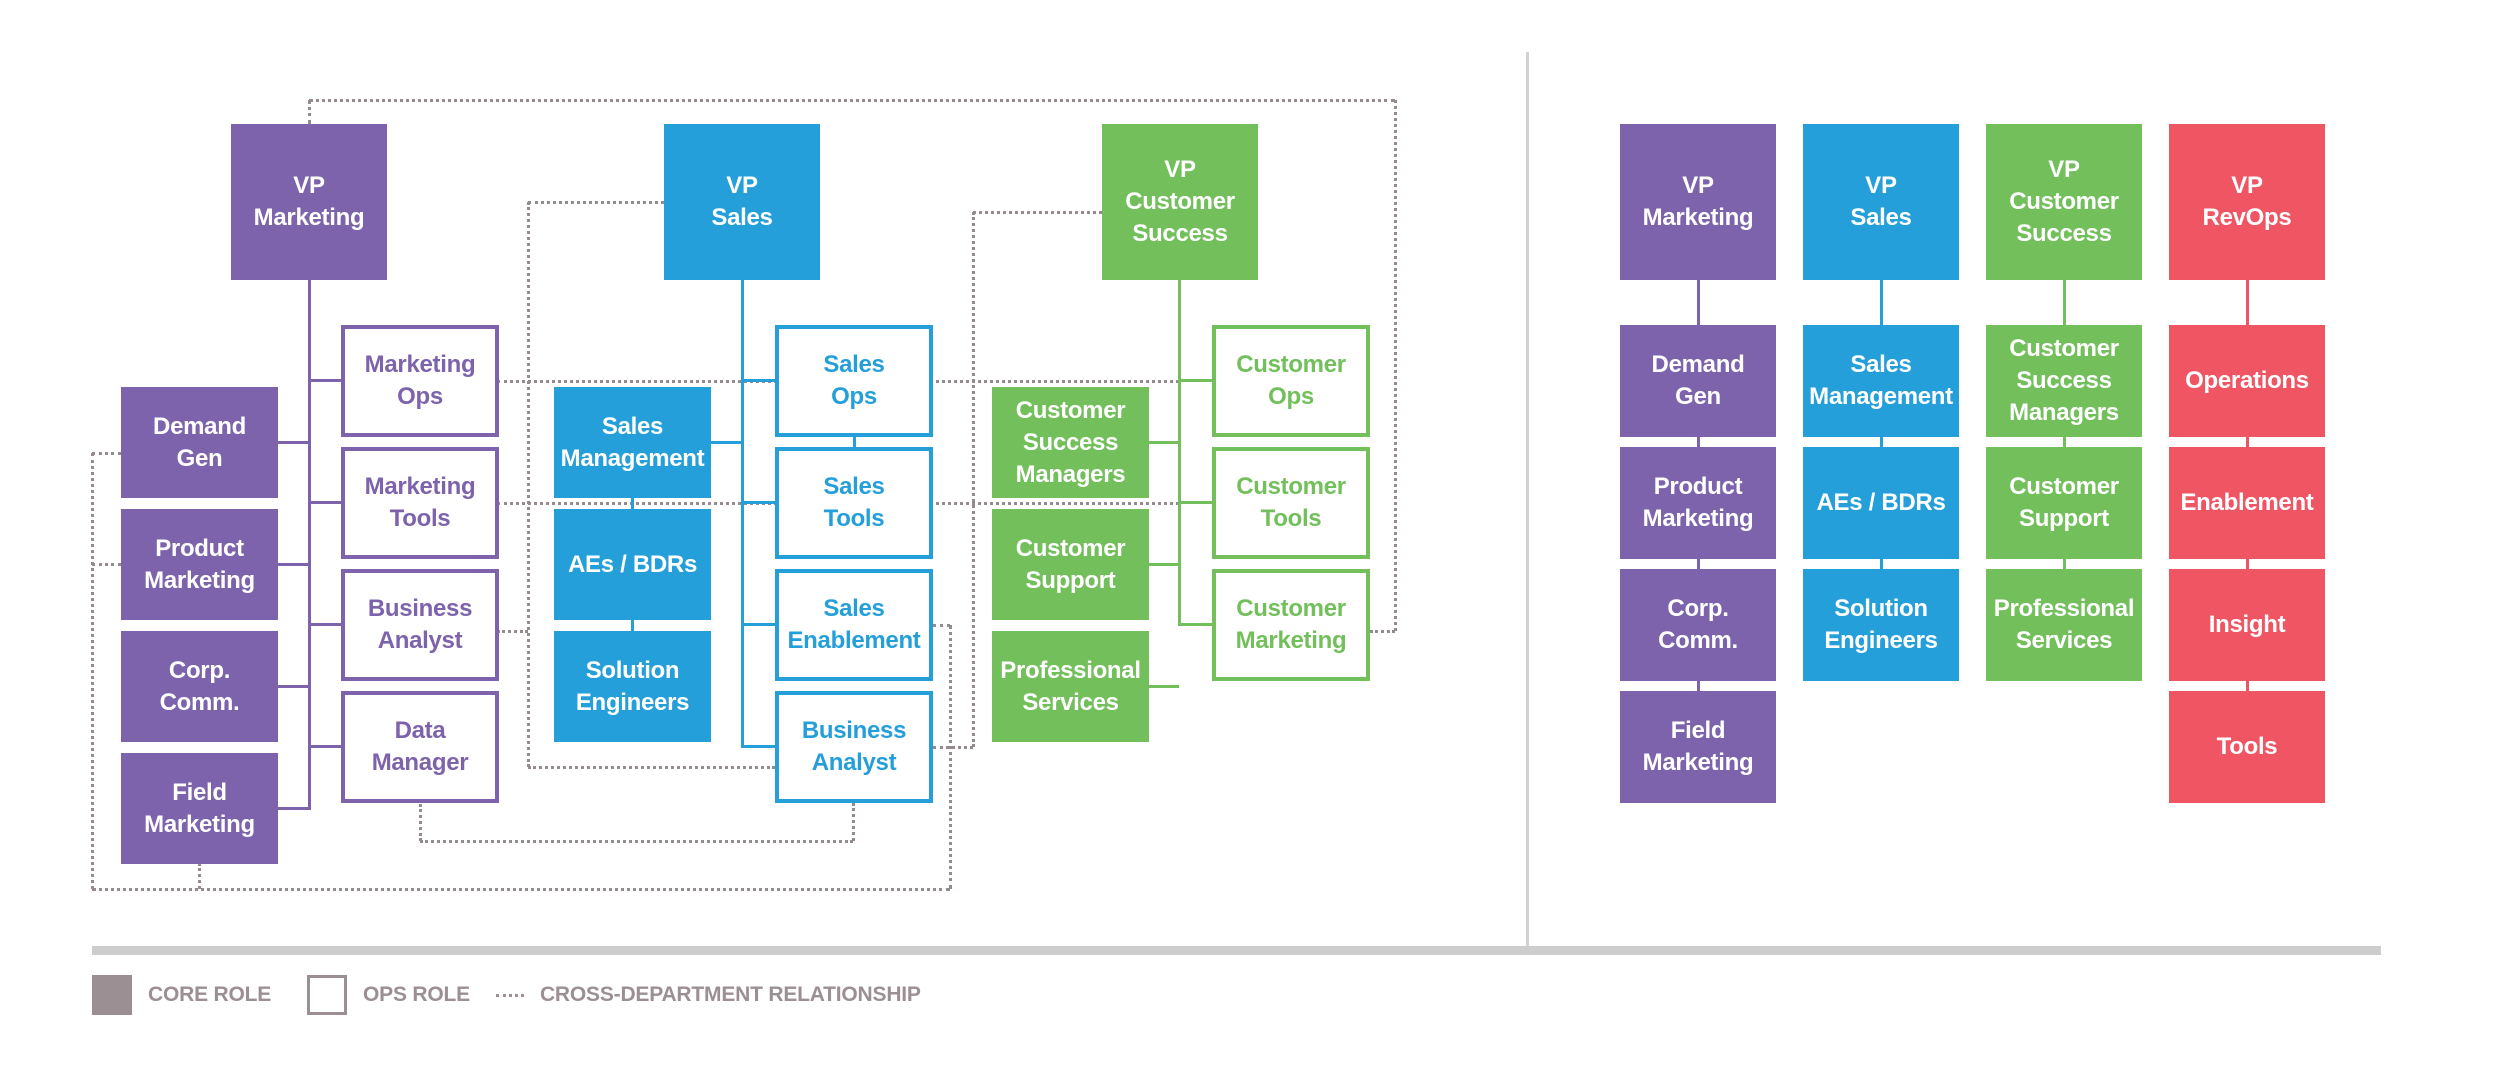 The width and height of the screenshot is (2500, 1086). What do you see at coordinates (1291, 381) in the screenshot?
I see `customer_success-ops-role-box: Customer Ops` at bounding box center [1291, 381].